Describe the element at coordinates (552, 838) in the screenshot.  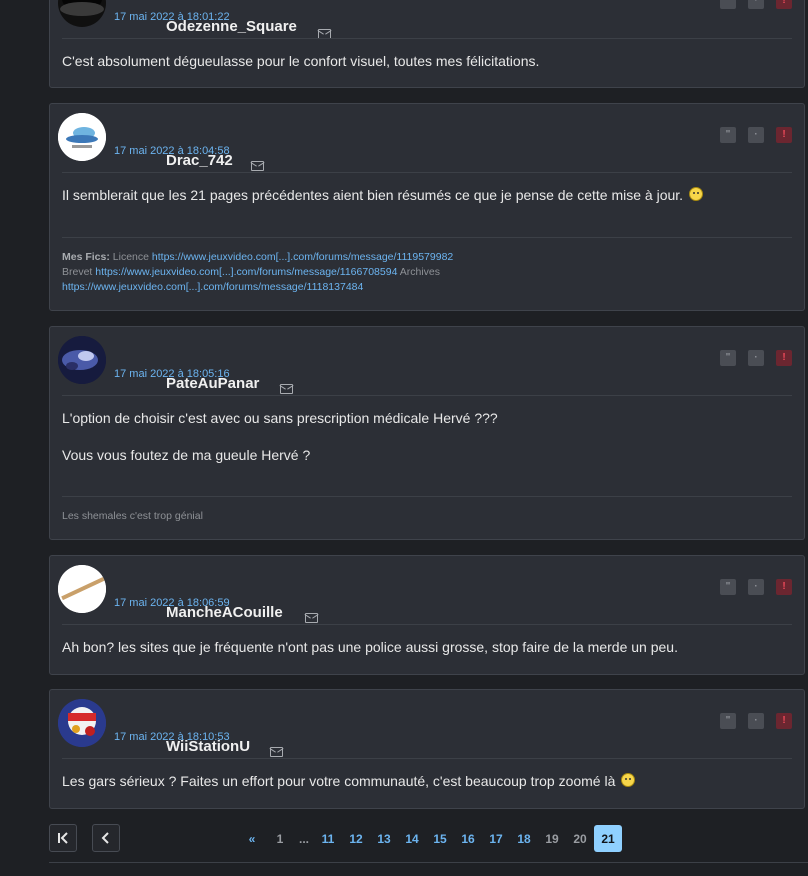
I see `page-link: 19` at that location.